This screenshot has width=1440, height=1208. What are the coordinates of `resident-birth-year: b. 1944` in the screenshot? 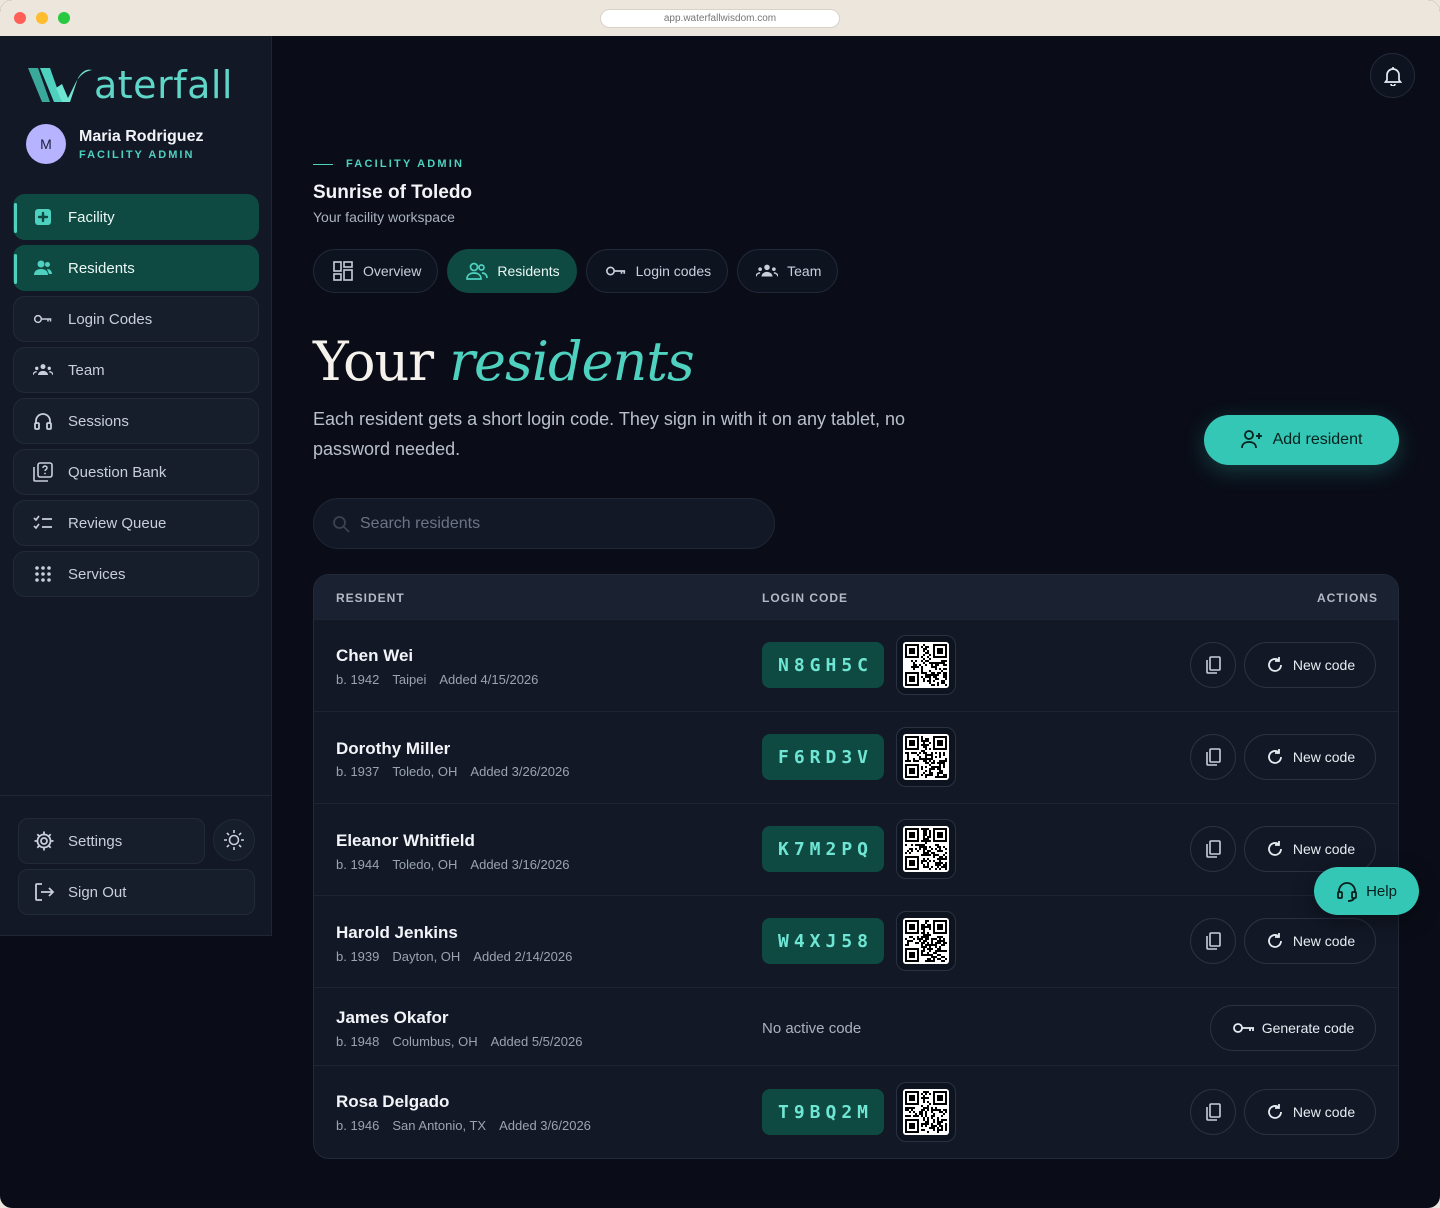 It's located at (358, 864).